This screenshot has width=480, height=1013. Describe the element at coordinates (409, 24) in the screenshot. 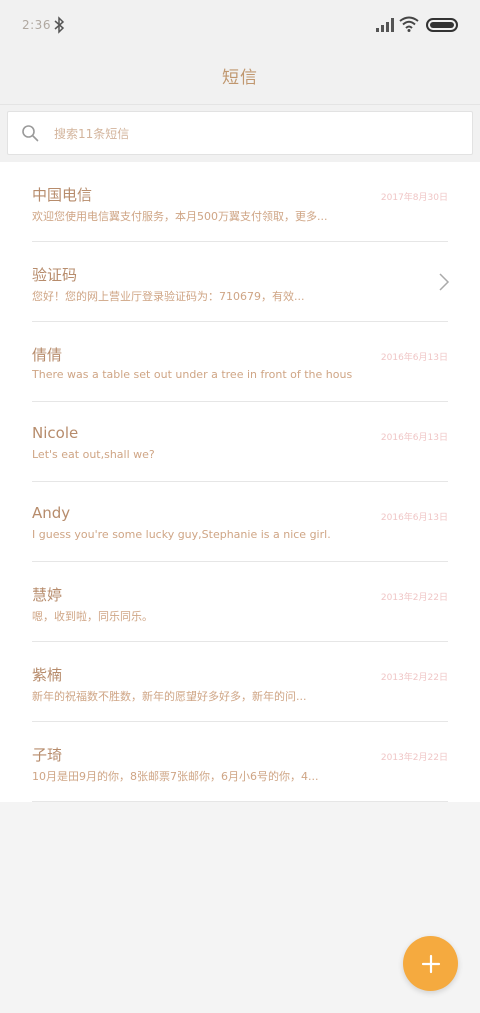

I see `wifi-icon` at that location.